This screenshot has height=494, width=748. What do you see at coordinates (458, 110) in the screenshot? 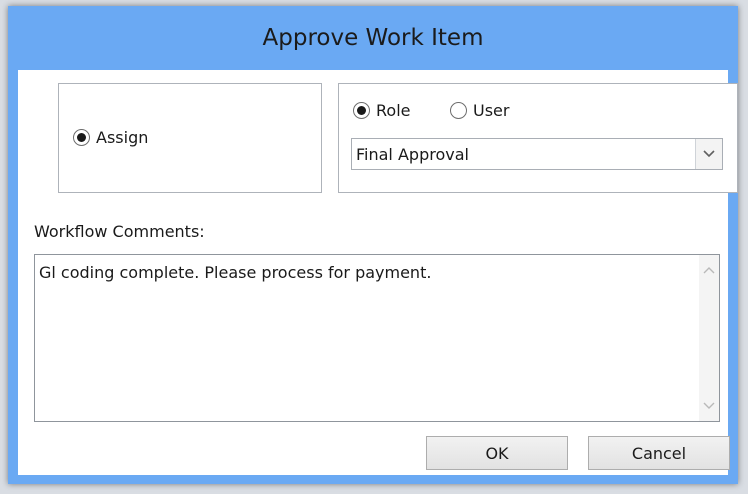
I see `user-radio-circle` at bounding box center [458, 110].